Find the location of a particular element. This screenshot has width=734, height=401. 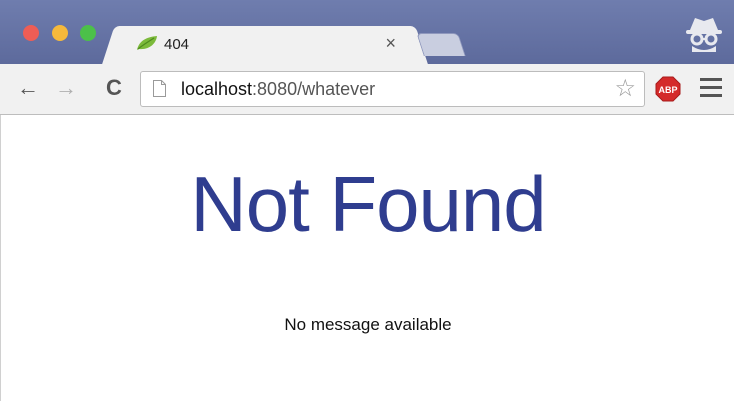

abp-label: ABP is located at coordinates (667, 90).